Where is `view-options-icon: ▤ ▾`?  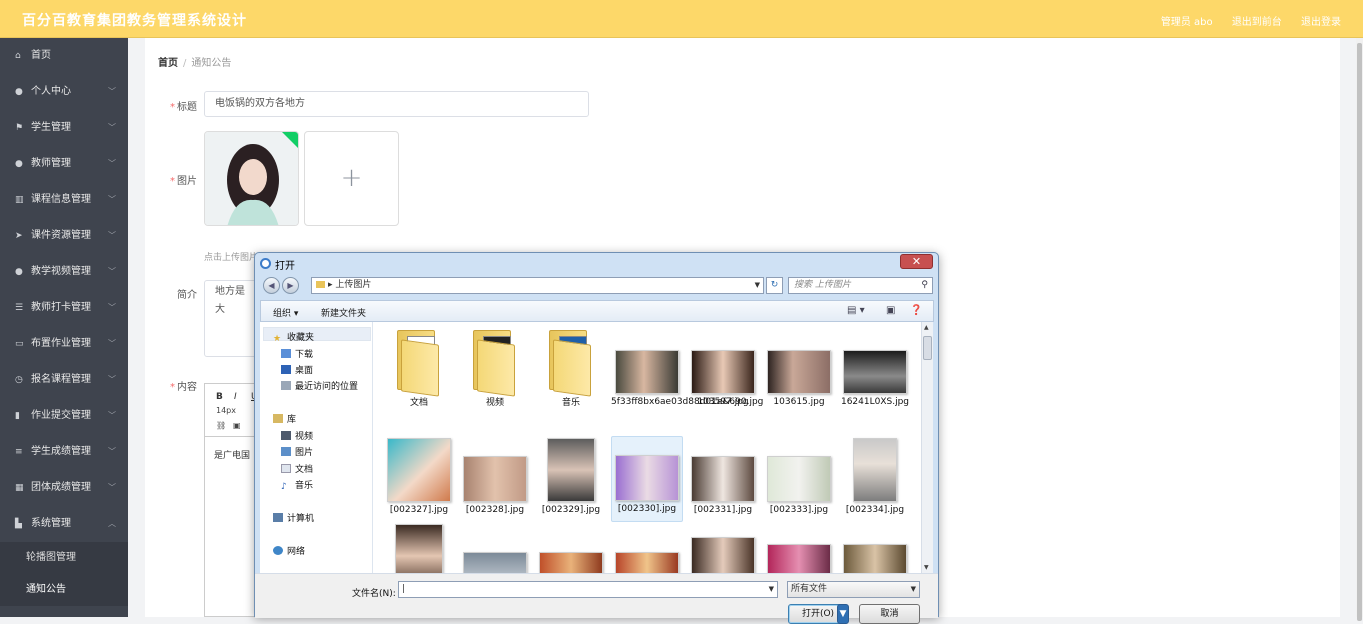
view-options-icon: ▤ ▾ is located at coordinates (856, 310).